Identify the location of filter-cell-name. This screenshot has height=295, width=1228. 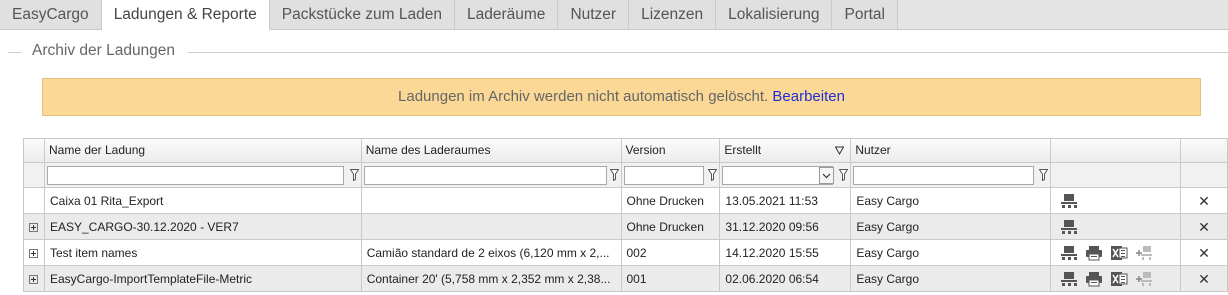
(203, 175).